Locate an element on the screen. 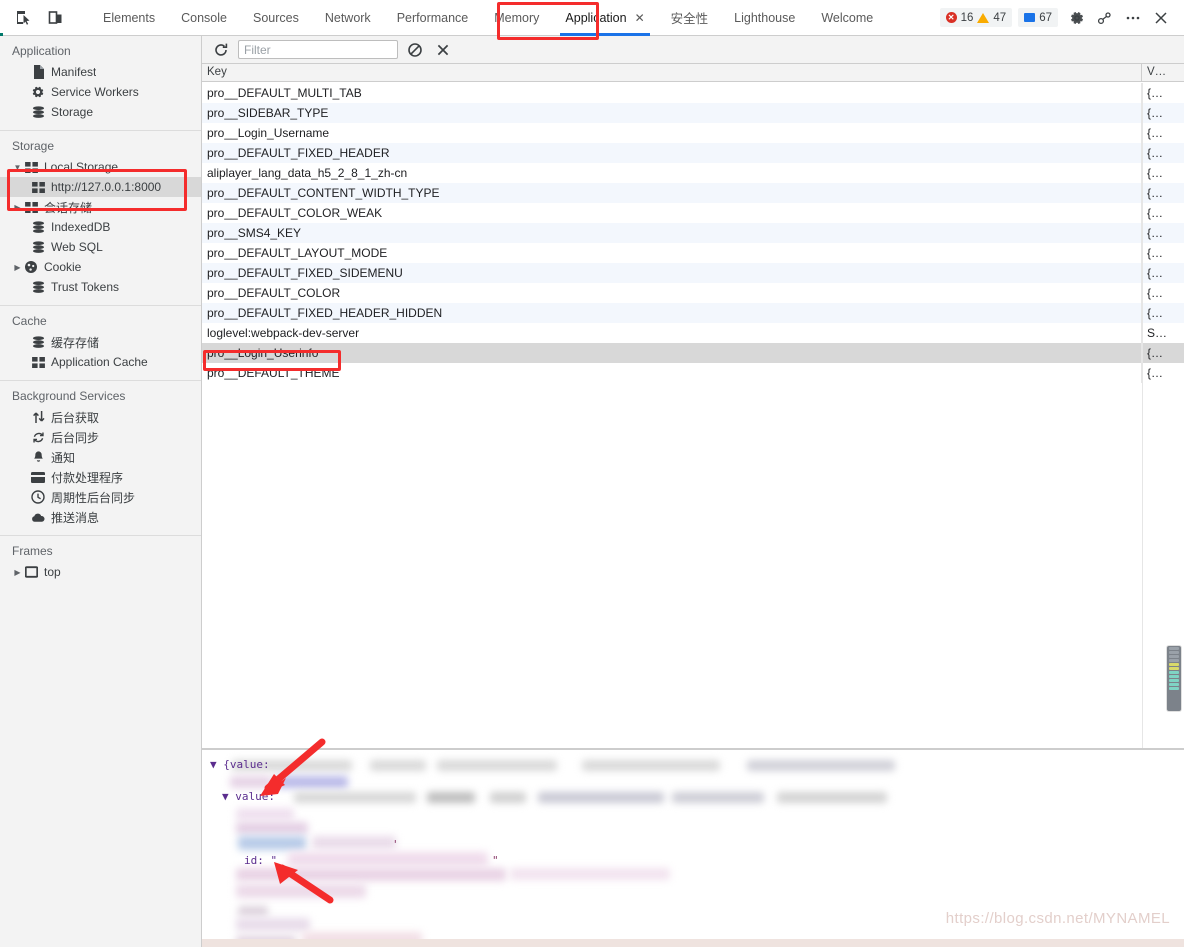 The width and height of the screenshot is (1184, 947). sidebar-item-local-storage: ▼ Local Storage is located at coordinates (100, 167).